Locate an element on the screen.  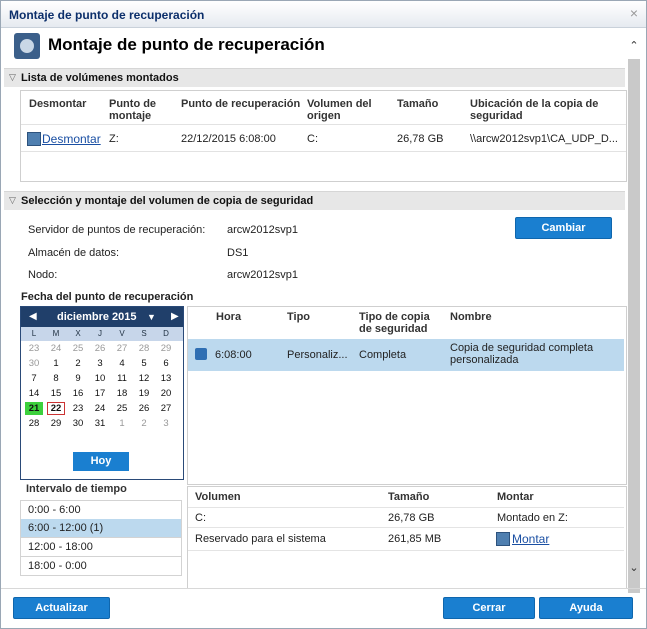
help-button: Ayuda is located at coordinates (586, 608).